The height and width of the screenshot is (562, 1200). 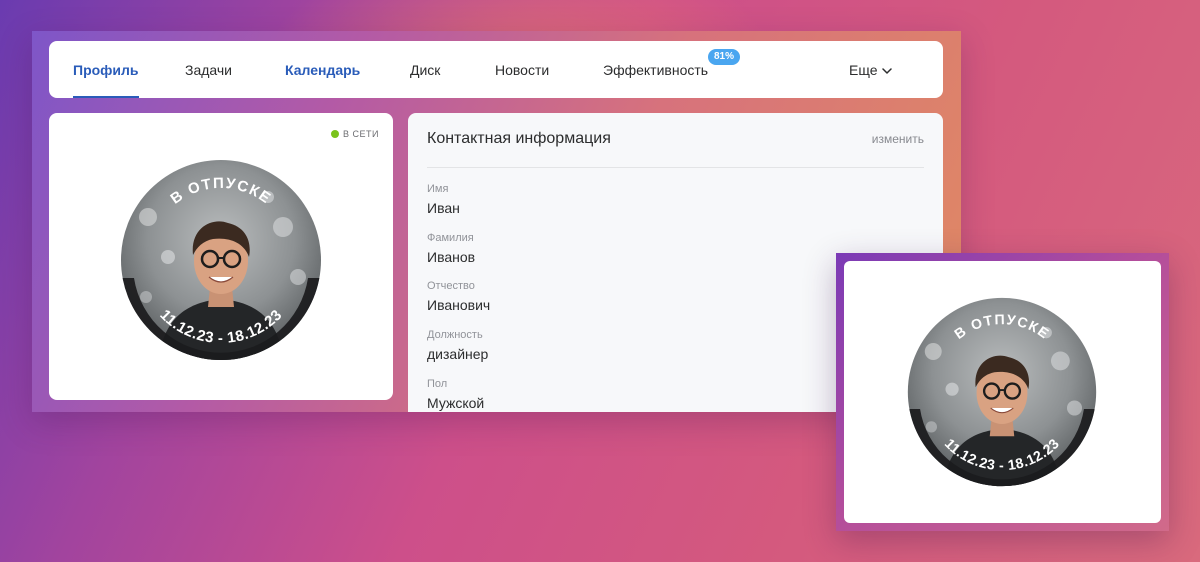 What do you see at coordinates (456, 403) in the screenshot?
I see `field-value: Мужской` at bounding box center [456, 403].